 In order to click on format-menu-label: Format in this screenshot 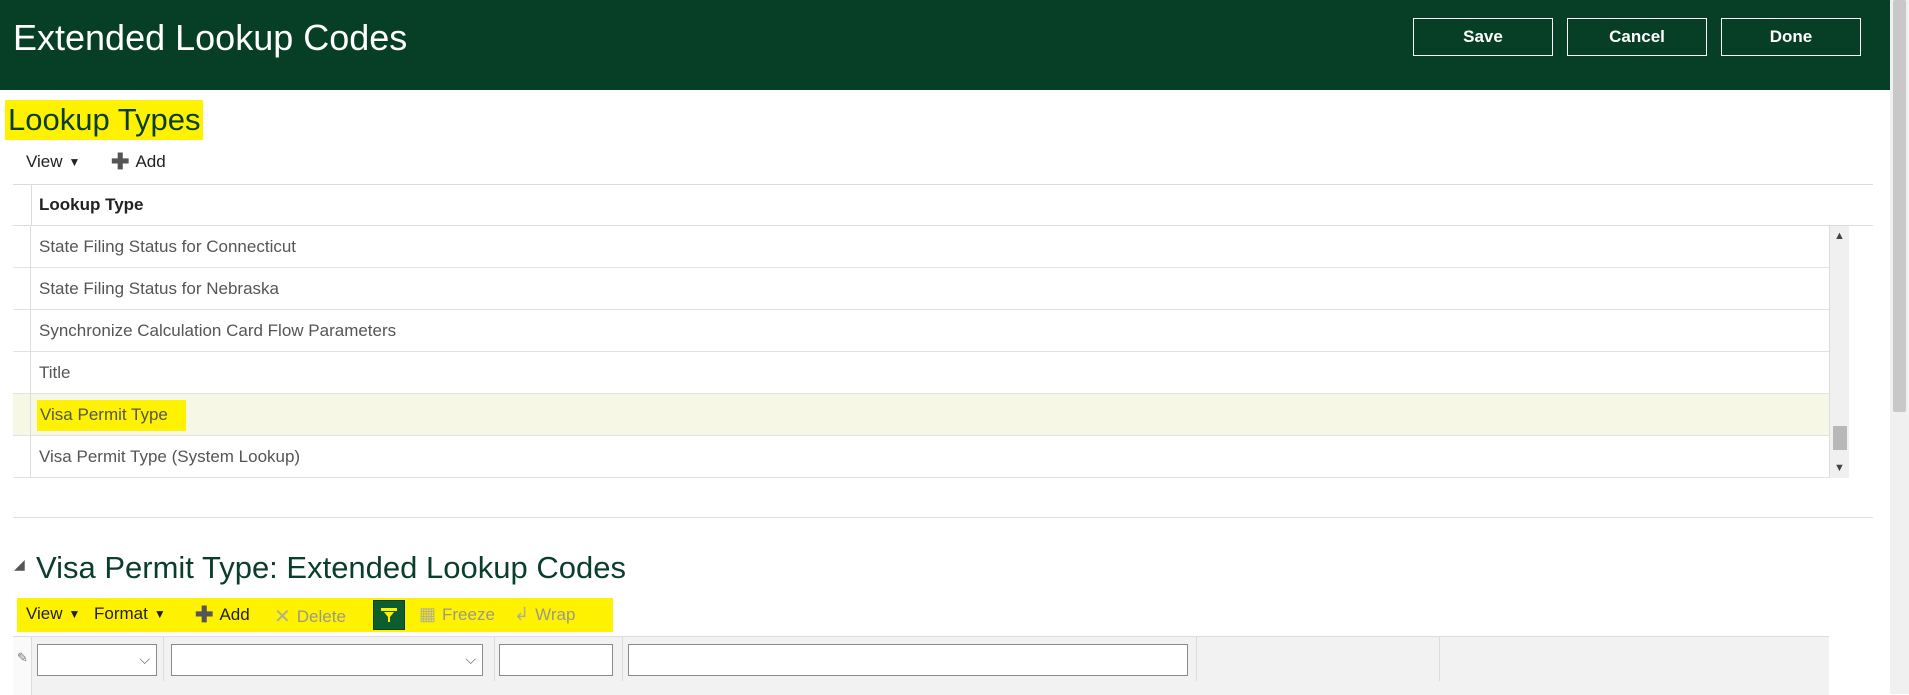, I will do `click(121, 613)`.